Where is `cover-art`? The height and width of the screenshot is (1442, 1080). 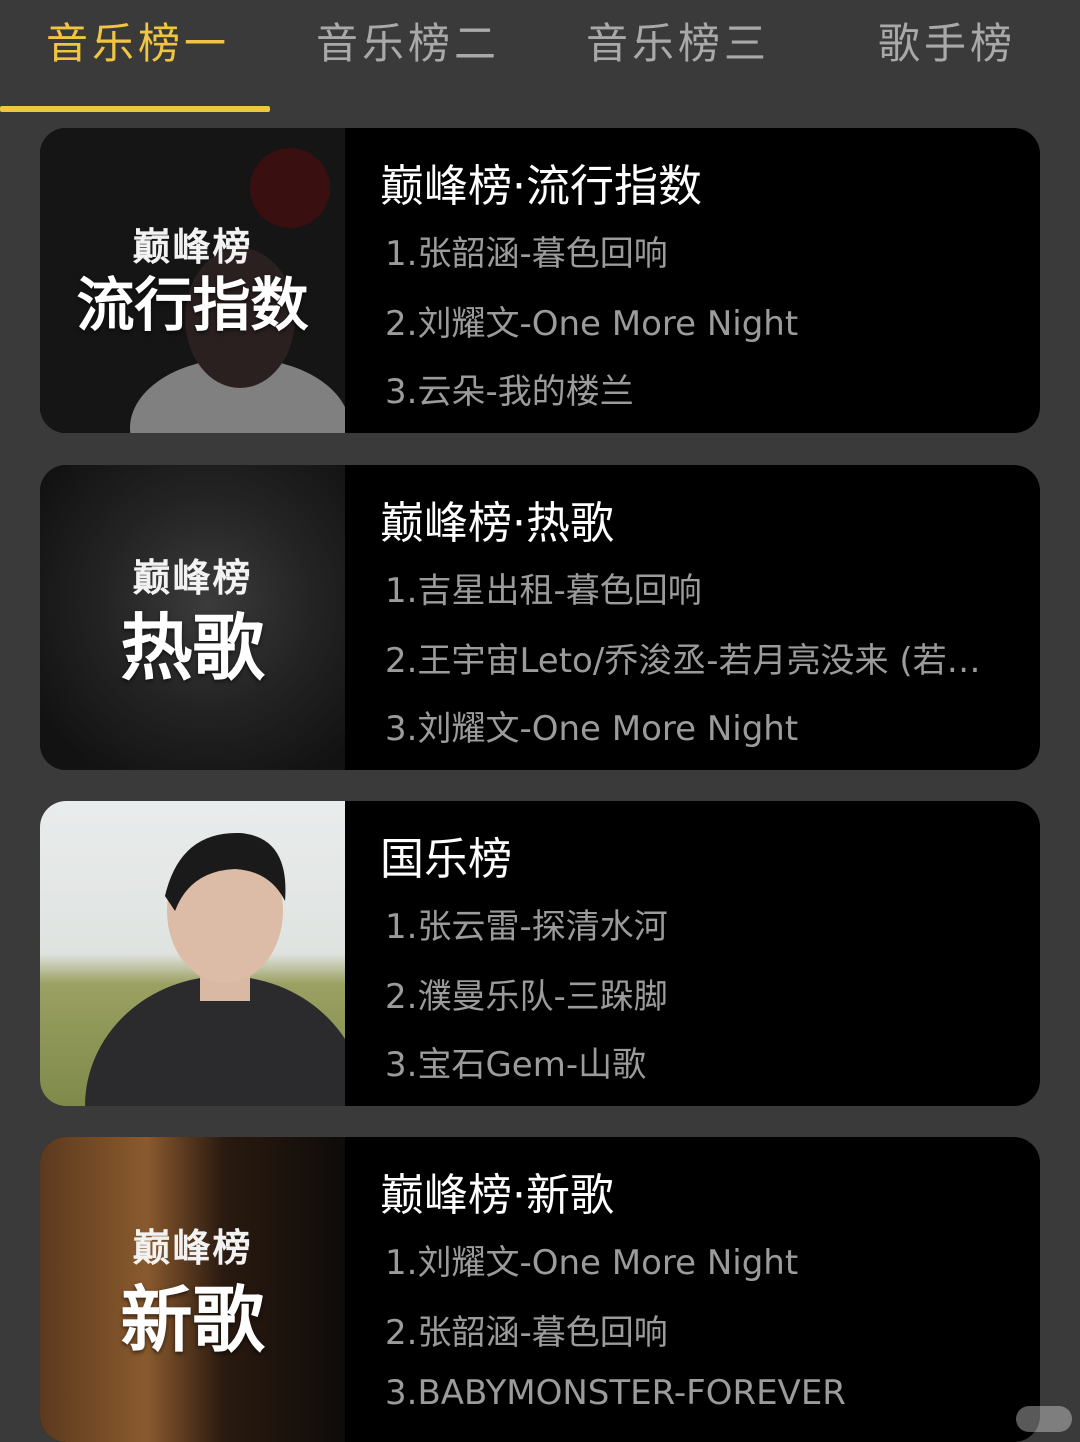
cover-art is located at coordinates (215, 969).